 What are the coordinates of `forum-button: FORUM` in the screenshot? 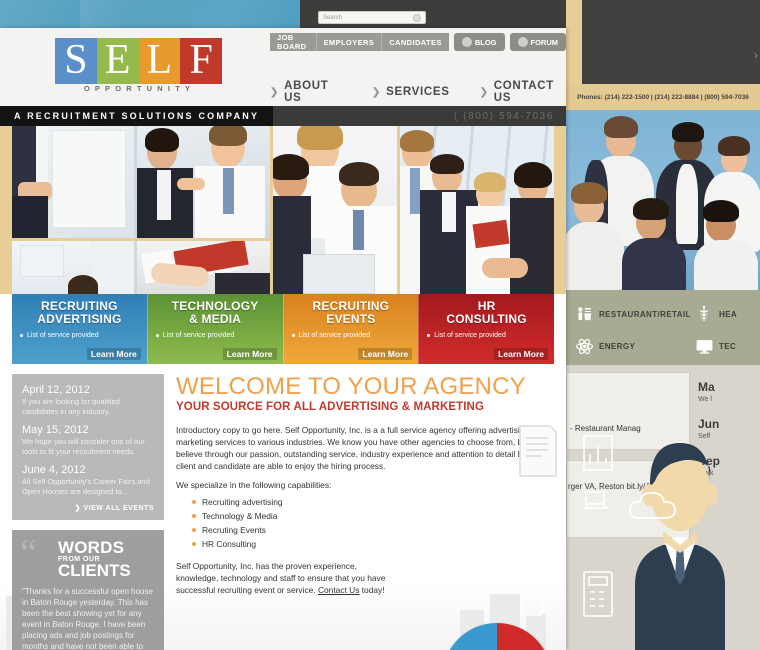 It's located at (537, 42).